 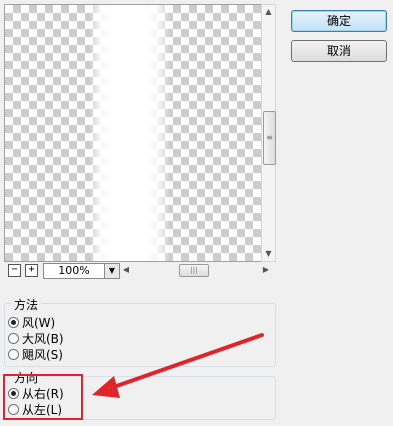 What do you see at coordinates (43, 393) in the screenshot?
I see `radio-label: 从右(R)` at bounding box center [43, 393].